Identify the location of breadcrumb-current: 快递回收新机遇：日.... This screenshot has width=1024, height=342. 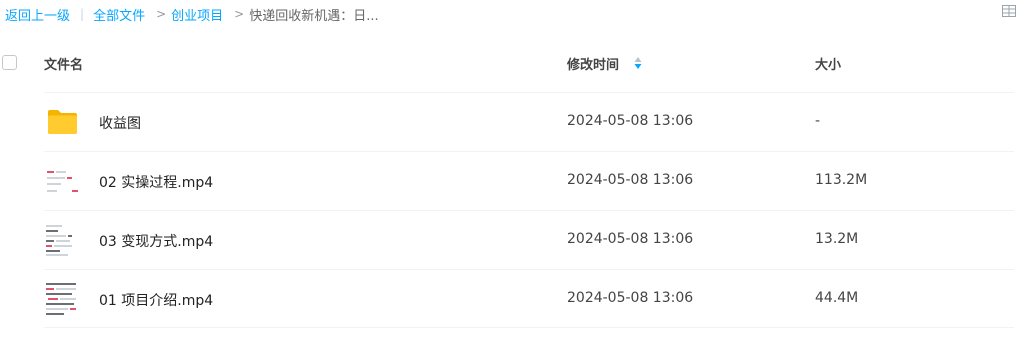
(314, 16).